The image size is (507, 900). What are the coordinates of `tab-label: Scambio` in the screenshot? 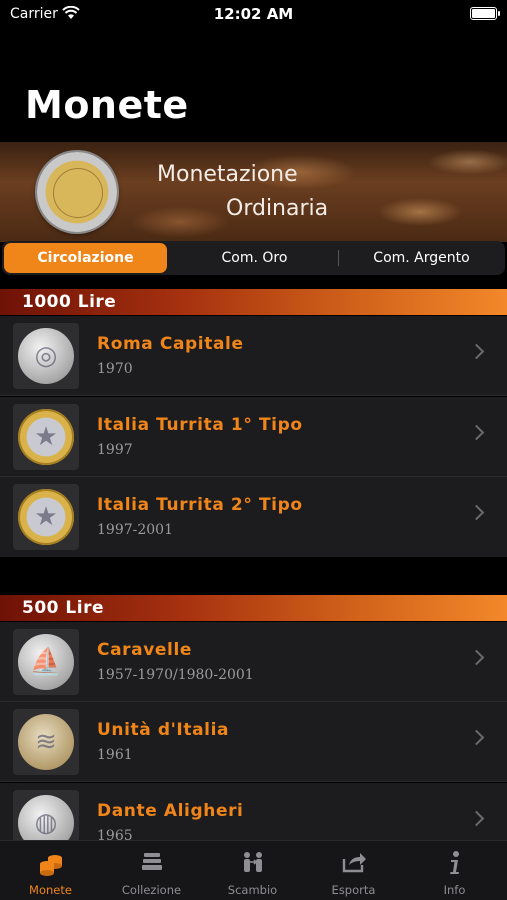 It's located at (252, 890).